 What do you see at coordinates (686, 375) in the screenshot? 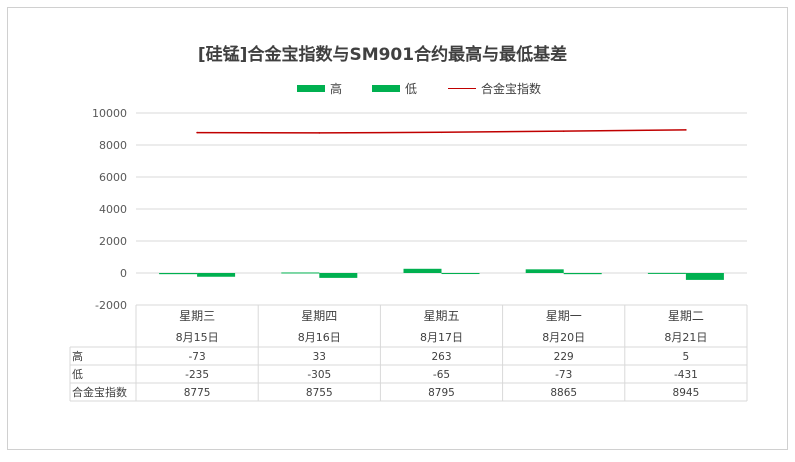
I see `table-cell-value: -431` at bounding box center [686, 375].